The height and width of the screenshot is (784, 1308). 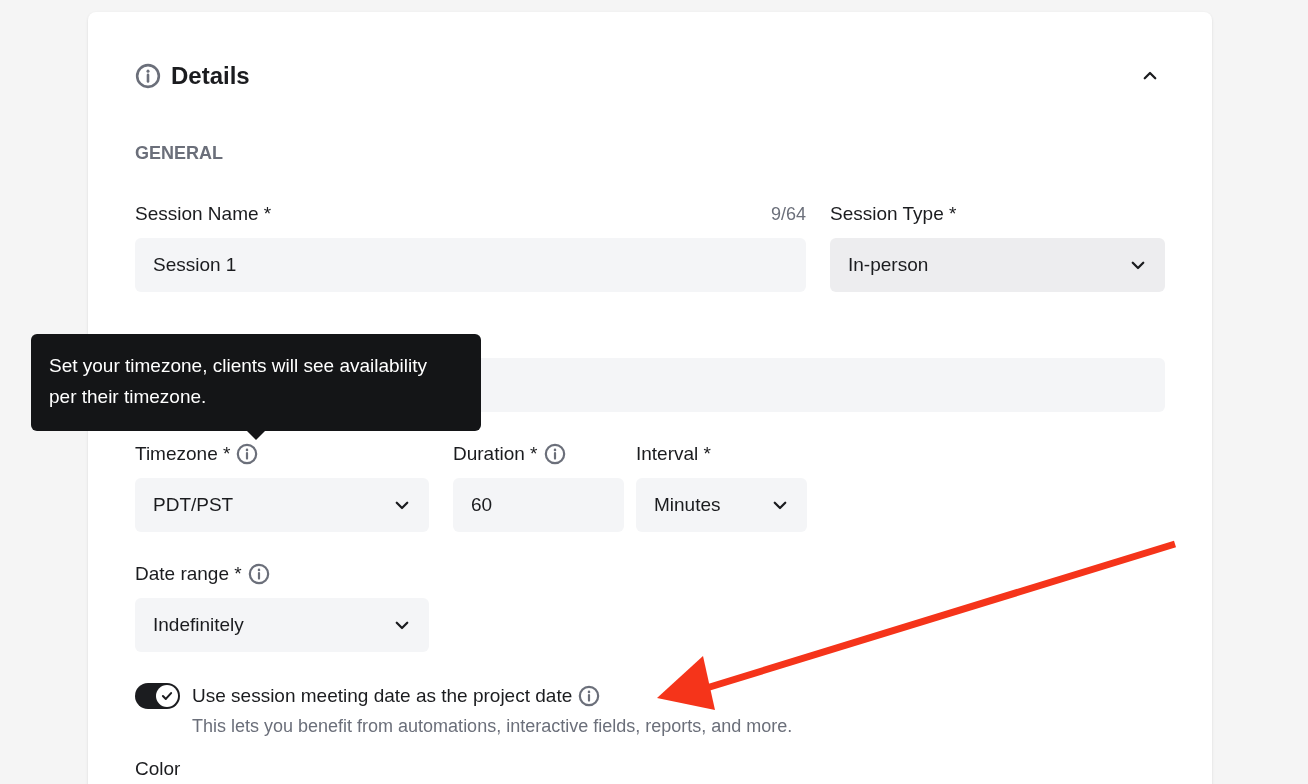 I want to click on check-icon, so click(x=167, y=696).